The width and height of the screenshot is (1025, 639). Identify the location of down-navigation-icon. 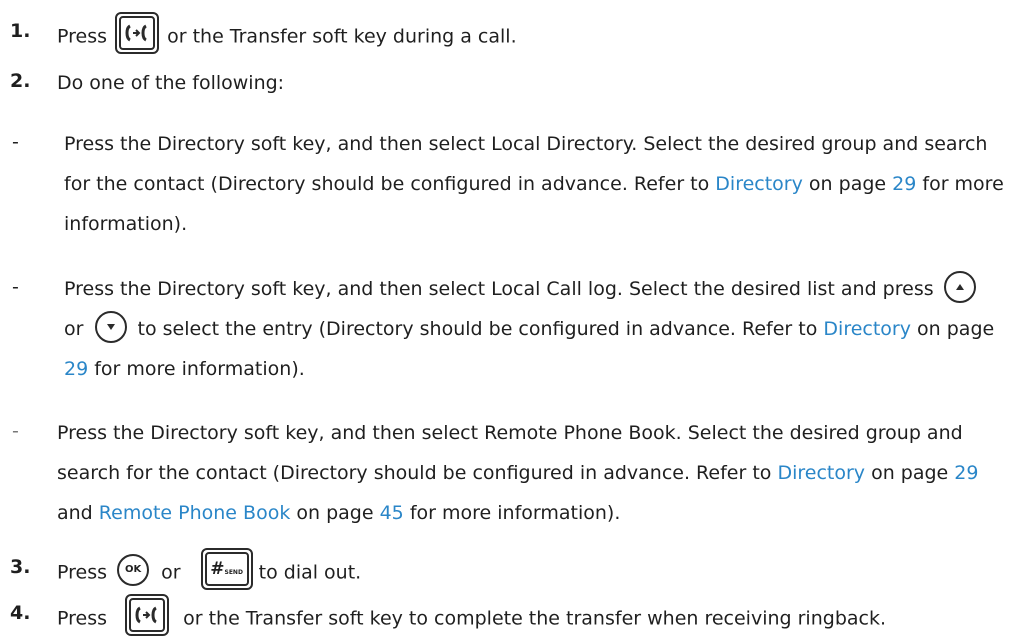
(111, 326).